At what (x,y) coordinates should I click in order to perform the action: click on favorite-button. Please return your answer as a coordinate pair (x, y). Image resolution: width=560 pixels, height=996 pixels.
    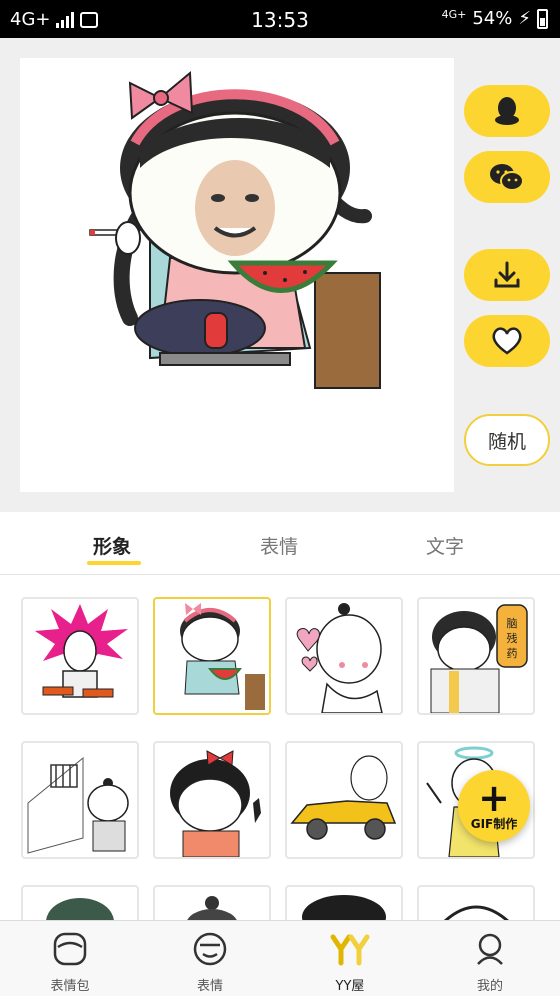
    Looking at the image, I should click on (507, 341).